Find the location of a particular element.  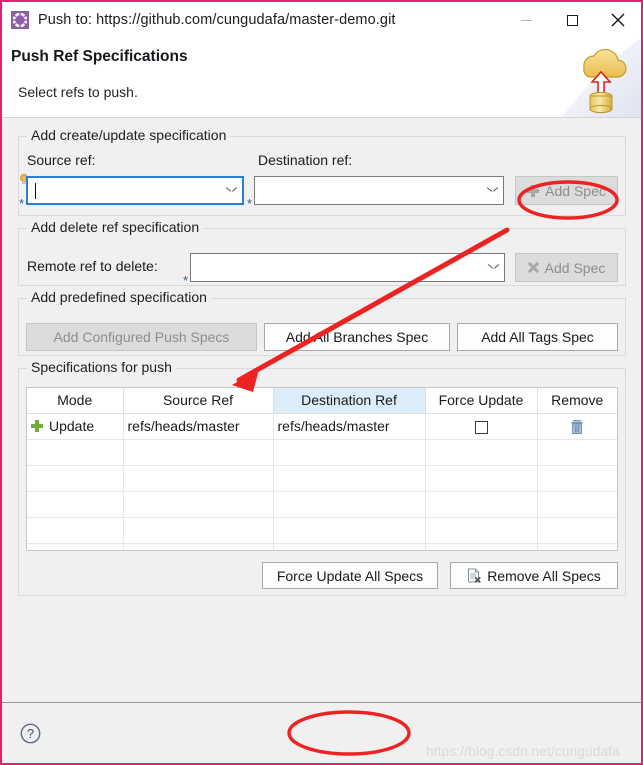

cell-remove is located at coordinates (577, 426).